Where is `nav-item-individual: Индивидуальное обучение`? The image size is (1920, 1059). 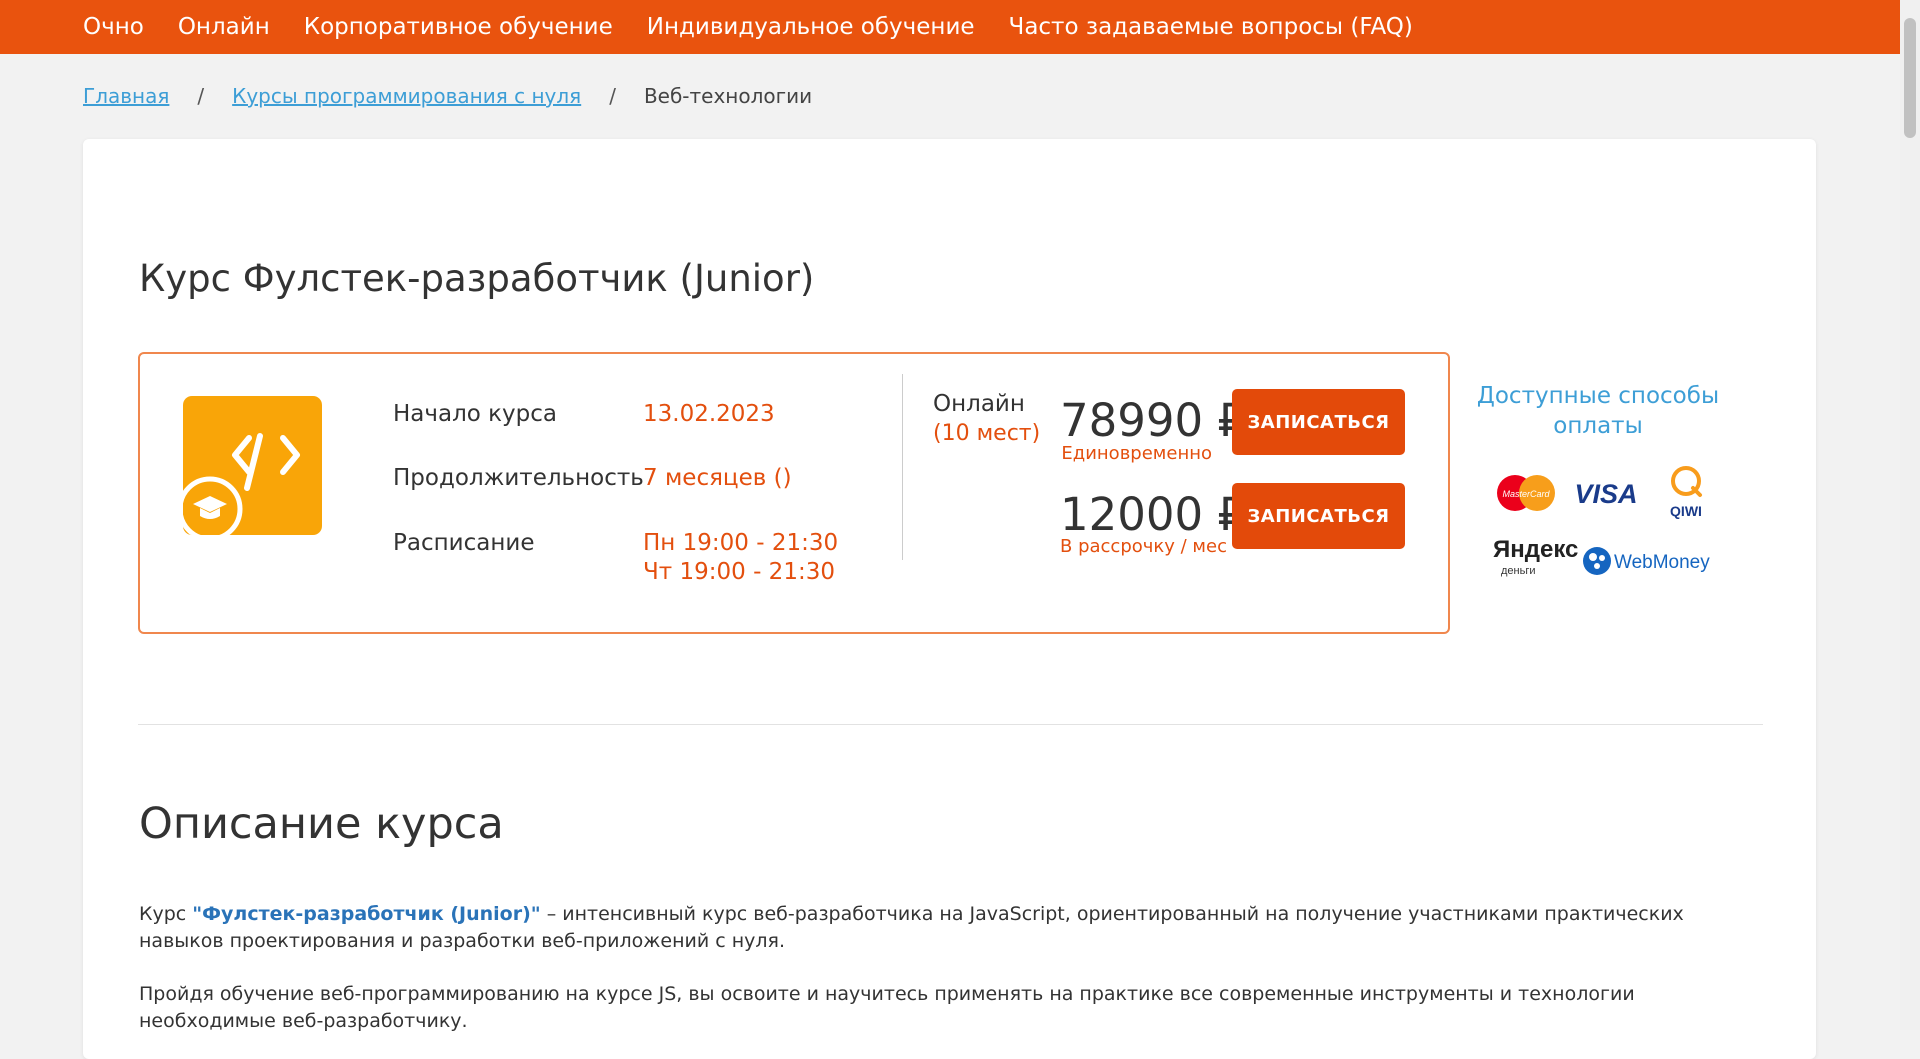
nav-item-individual: Индивидуальное обучение is located at coordinates (811, 27).